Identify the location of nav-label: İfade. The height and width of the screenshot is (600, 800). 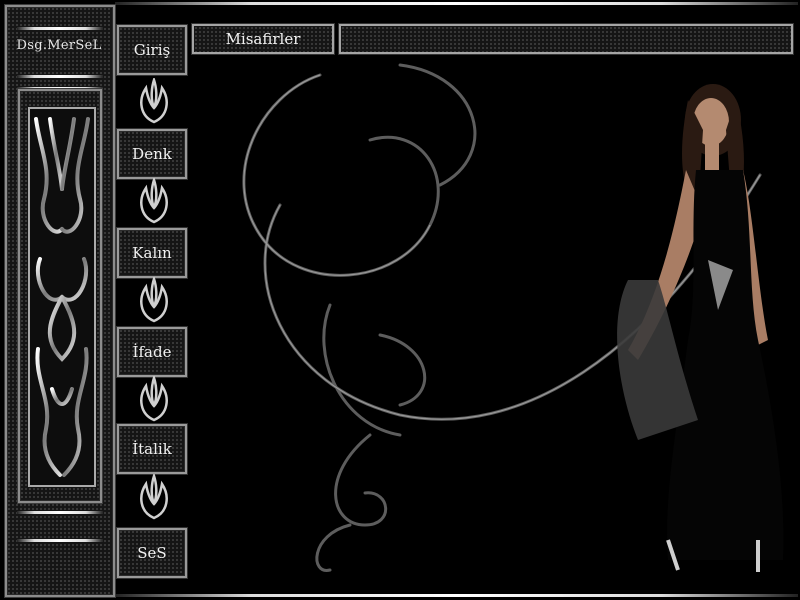
(152, 352).